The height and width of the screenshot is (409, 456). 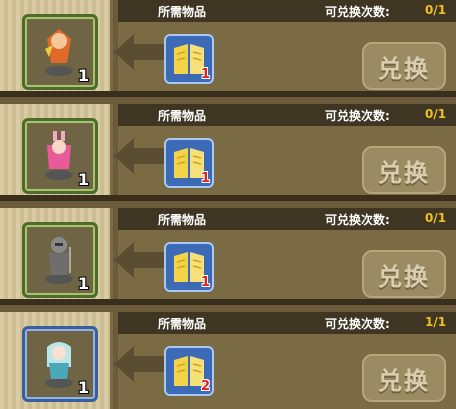 I want to click on exchange-times-value: 1/1, so click(x=436, y=322).